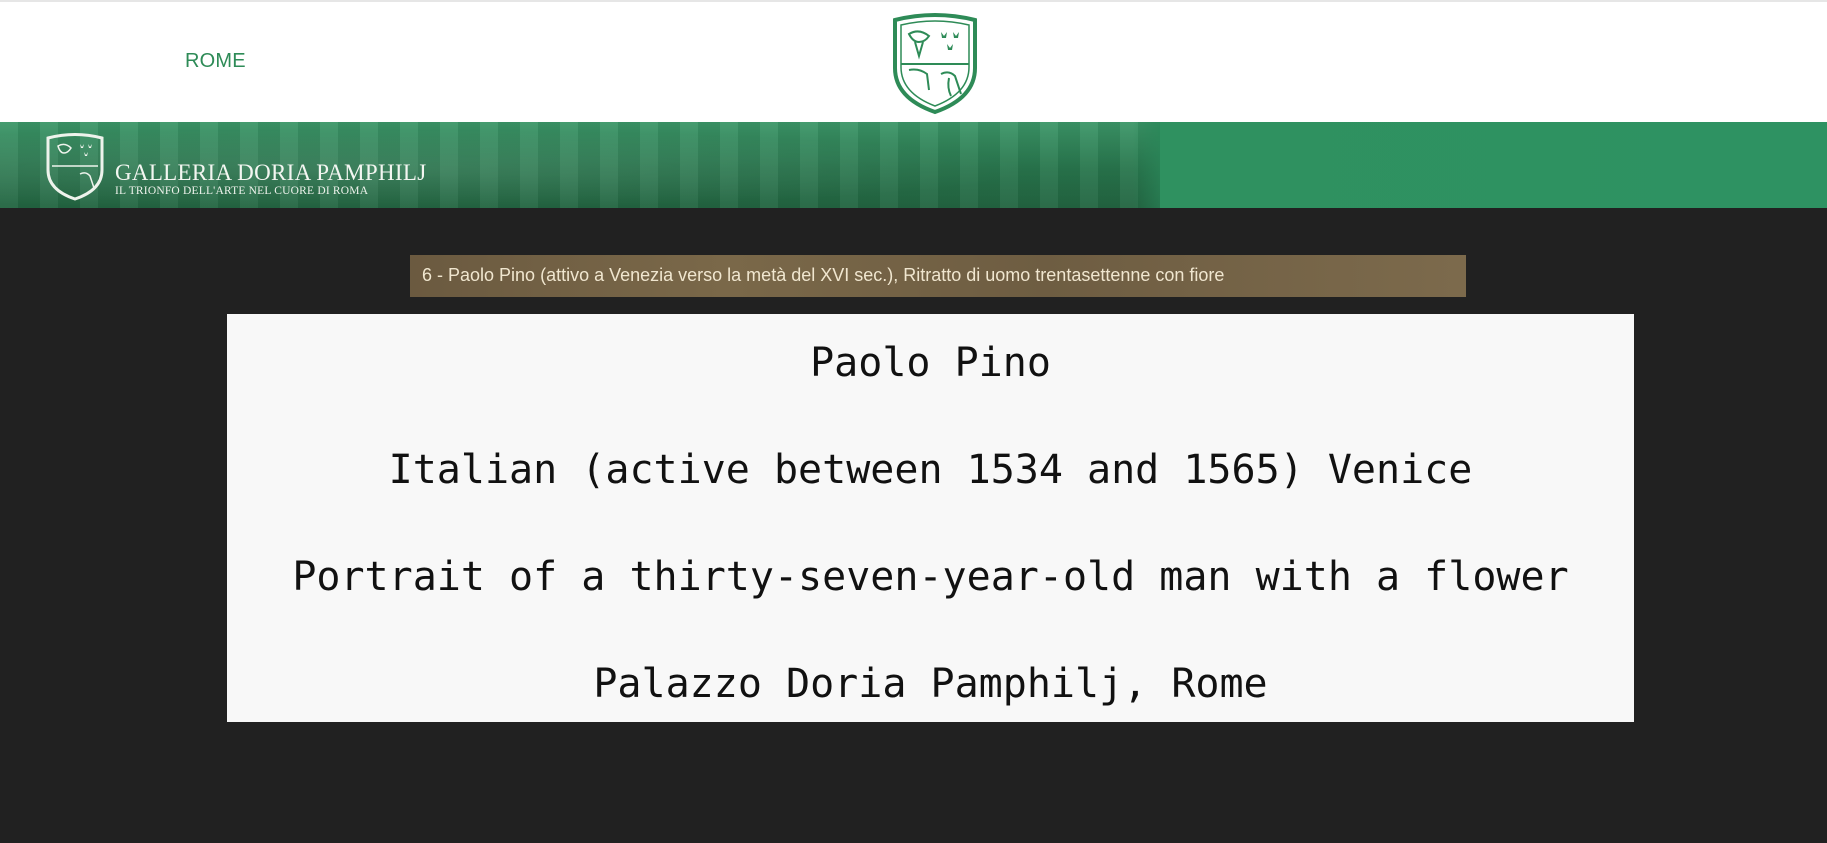  What do you see at coordinates (935, 64) in the screenshot?
I see `crest-logo-icon` at bounding box center [935, 64].